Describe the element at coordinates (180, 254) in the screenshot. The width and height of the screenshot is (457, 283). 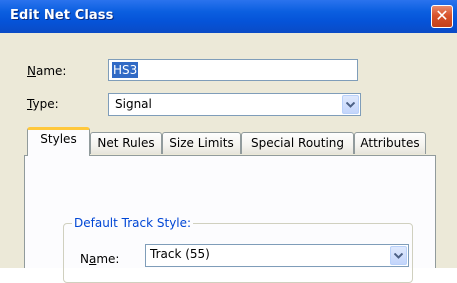
I see `track-style-value: Track (55)` at that location.